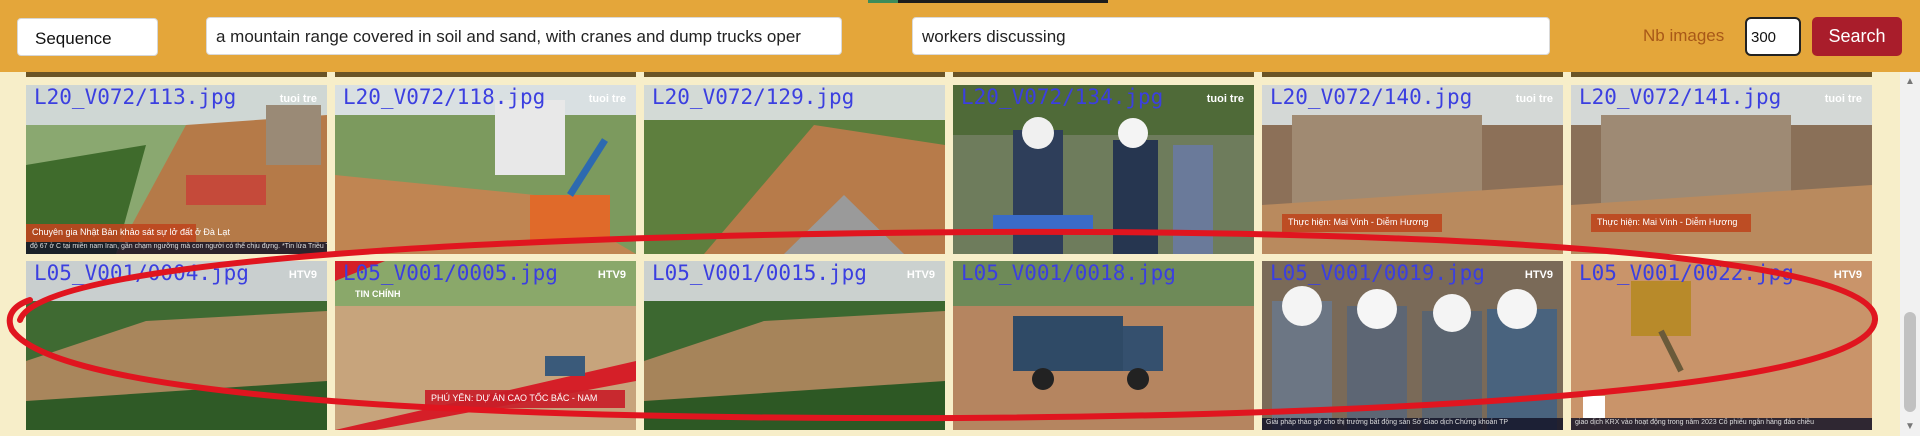 The height and width of the screenshot is (436, 1920). Describe the element at coordinates (525, 399) in the screenshot. I see `video-caption: PHÚ YÊN: DỰ ÁN CAO TỐC BẮC - NAM` at that location.